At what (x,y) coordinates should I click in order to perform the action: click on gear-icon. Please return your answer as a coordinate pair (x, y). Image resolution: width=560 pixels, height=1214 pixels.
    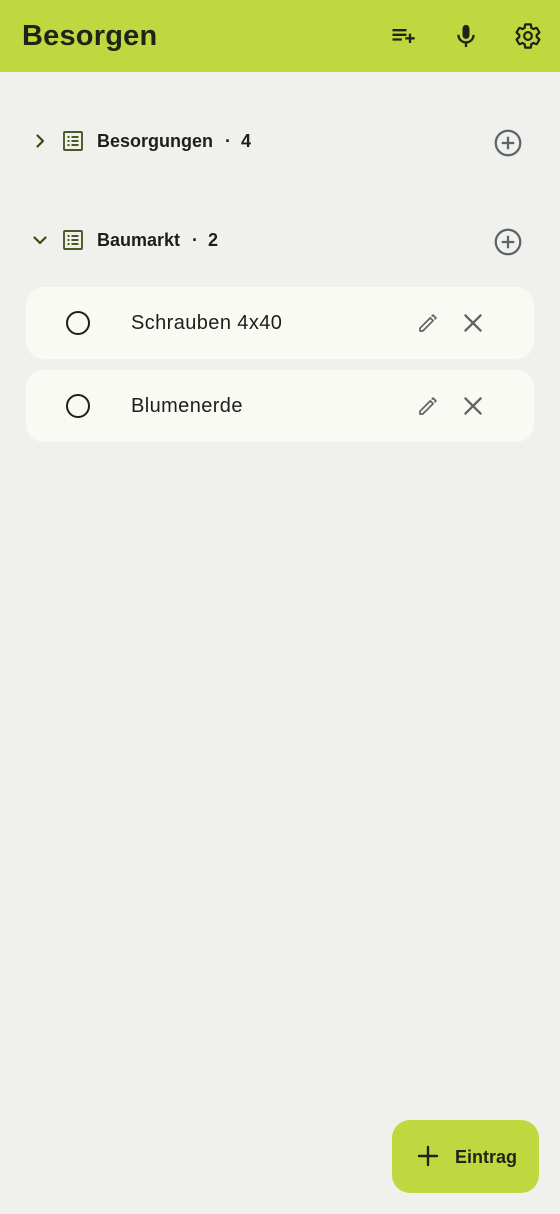
    Looking at the image, I should click on (528, 36).